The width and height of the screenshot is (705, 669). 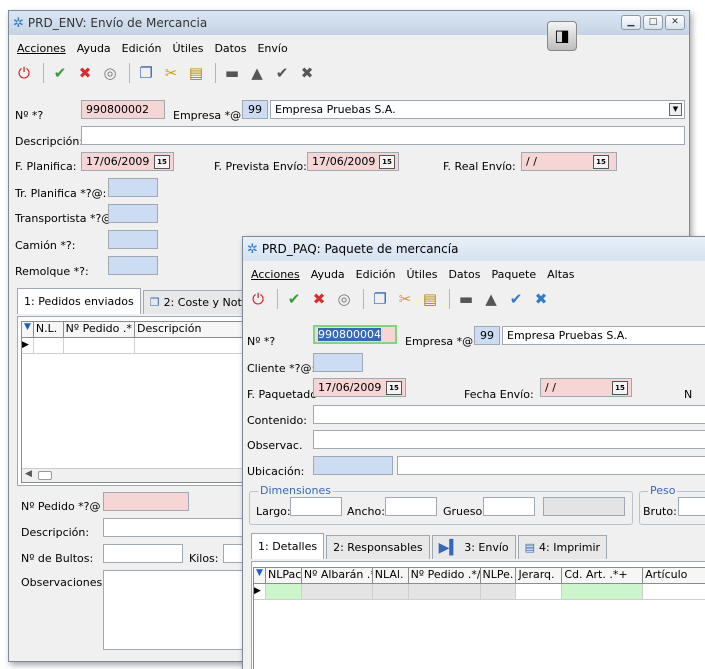 What do you see at coordinates (284, 575) in the screenshot?
I see `col-nlpac: NLPac` at bounding box center [284, 575].